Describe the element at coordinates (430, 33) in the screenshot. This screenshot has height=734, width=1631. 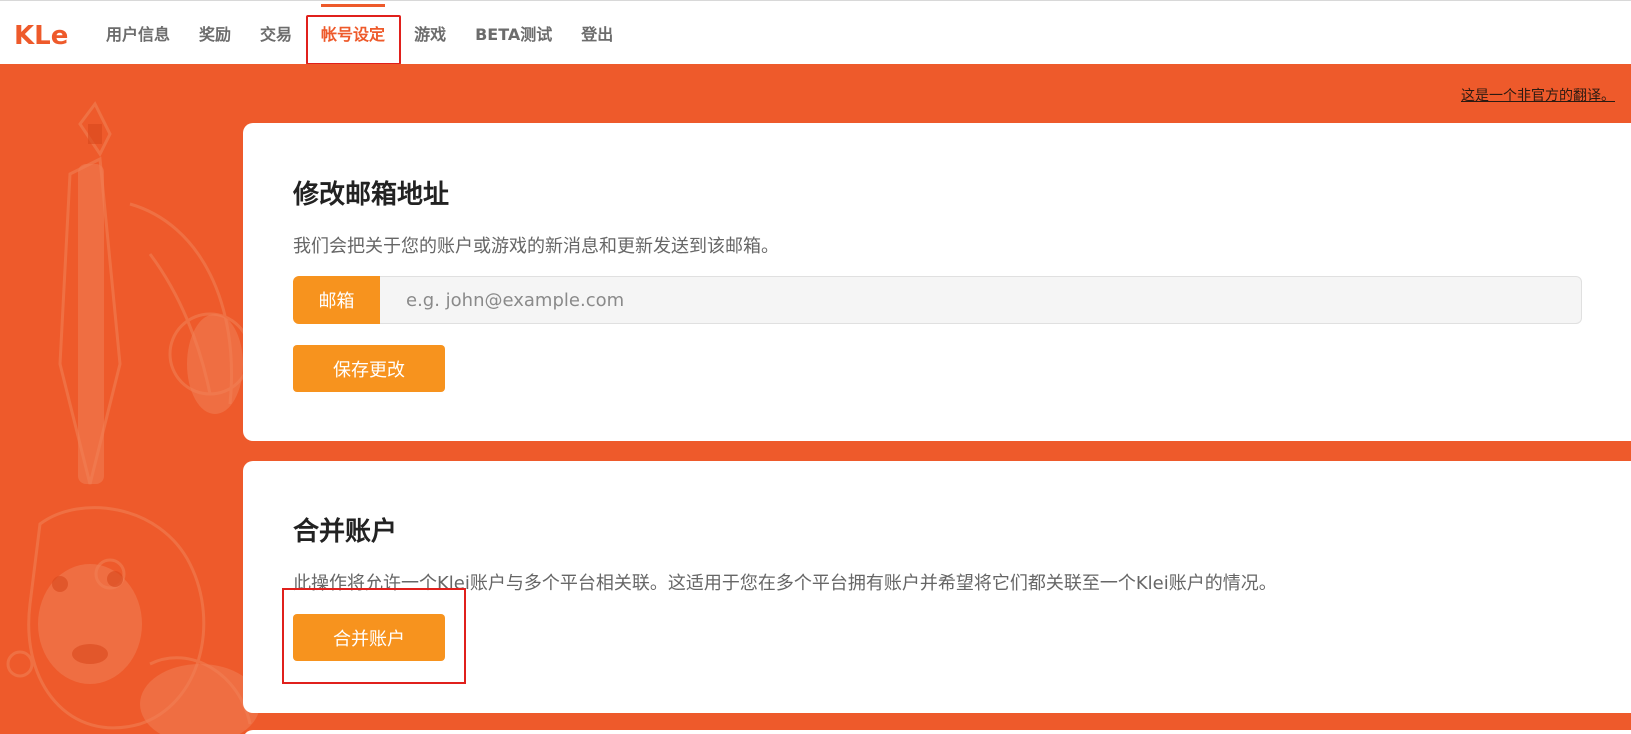
I see `nav-item-games: 游戏` at that location.